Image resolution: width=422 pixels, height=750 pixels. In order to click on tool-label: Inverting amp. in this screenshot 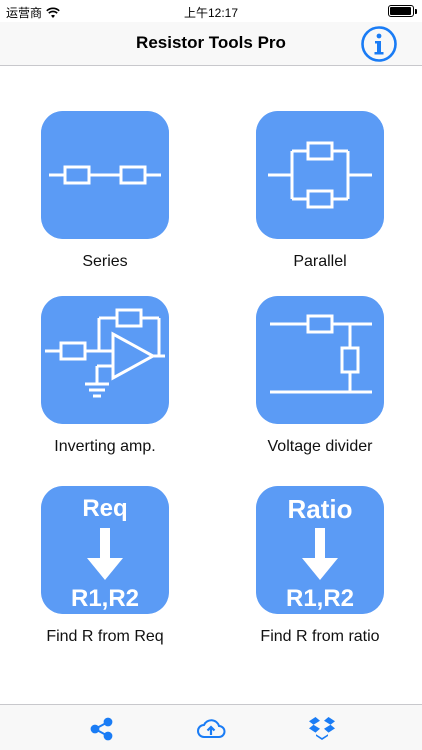, I will do `click(105, 446)`.